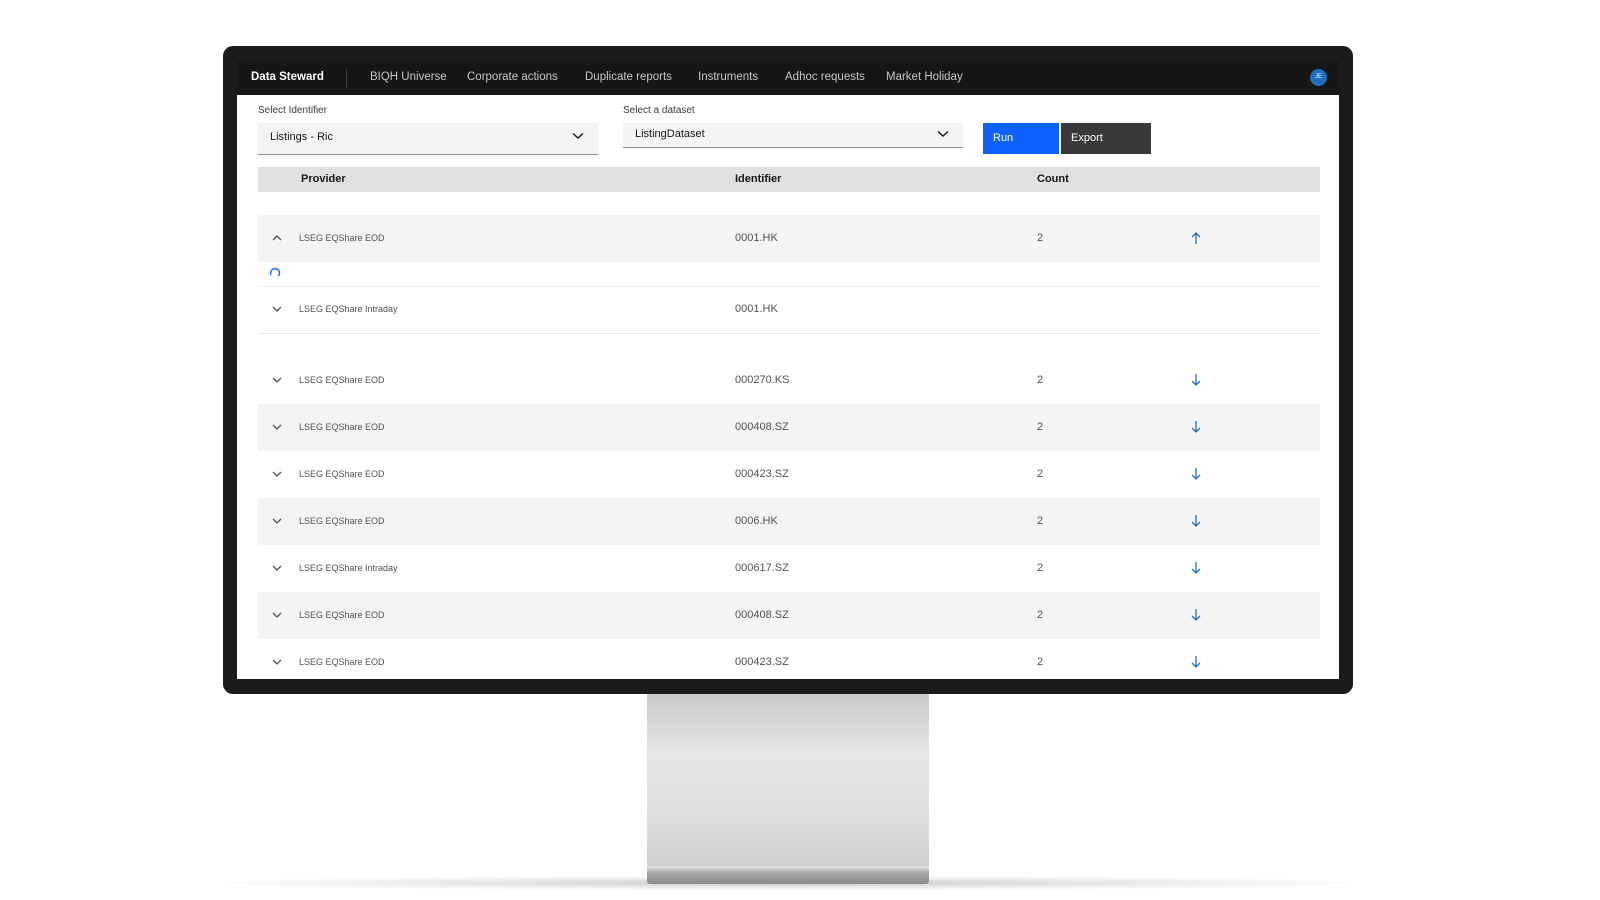 The height and width of the screenshot is (900, 1600). Describe the element at coordinates (275, 272) in the screenshot. I see `loading-spinner-icon` at that location.